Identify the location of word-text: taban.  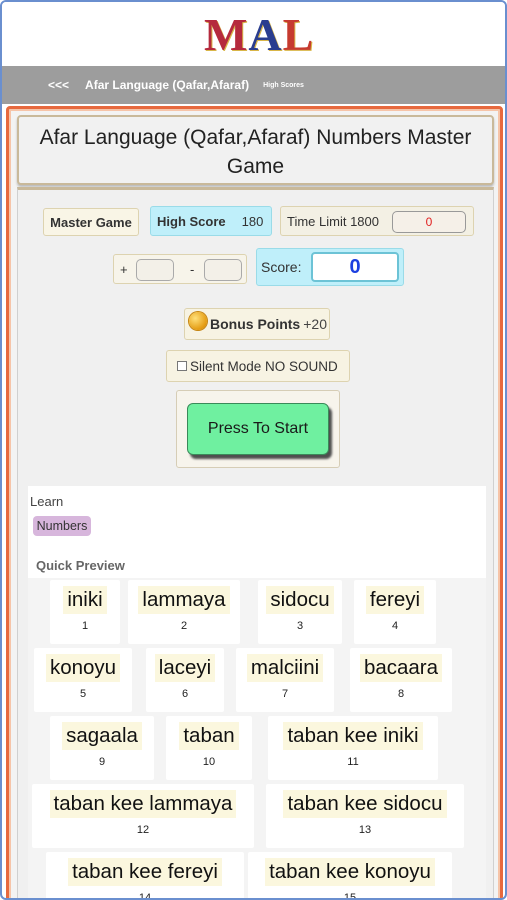
(209, 736).